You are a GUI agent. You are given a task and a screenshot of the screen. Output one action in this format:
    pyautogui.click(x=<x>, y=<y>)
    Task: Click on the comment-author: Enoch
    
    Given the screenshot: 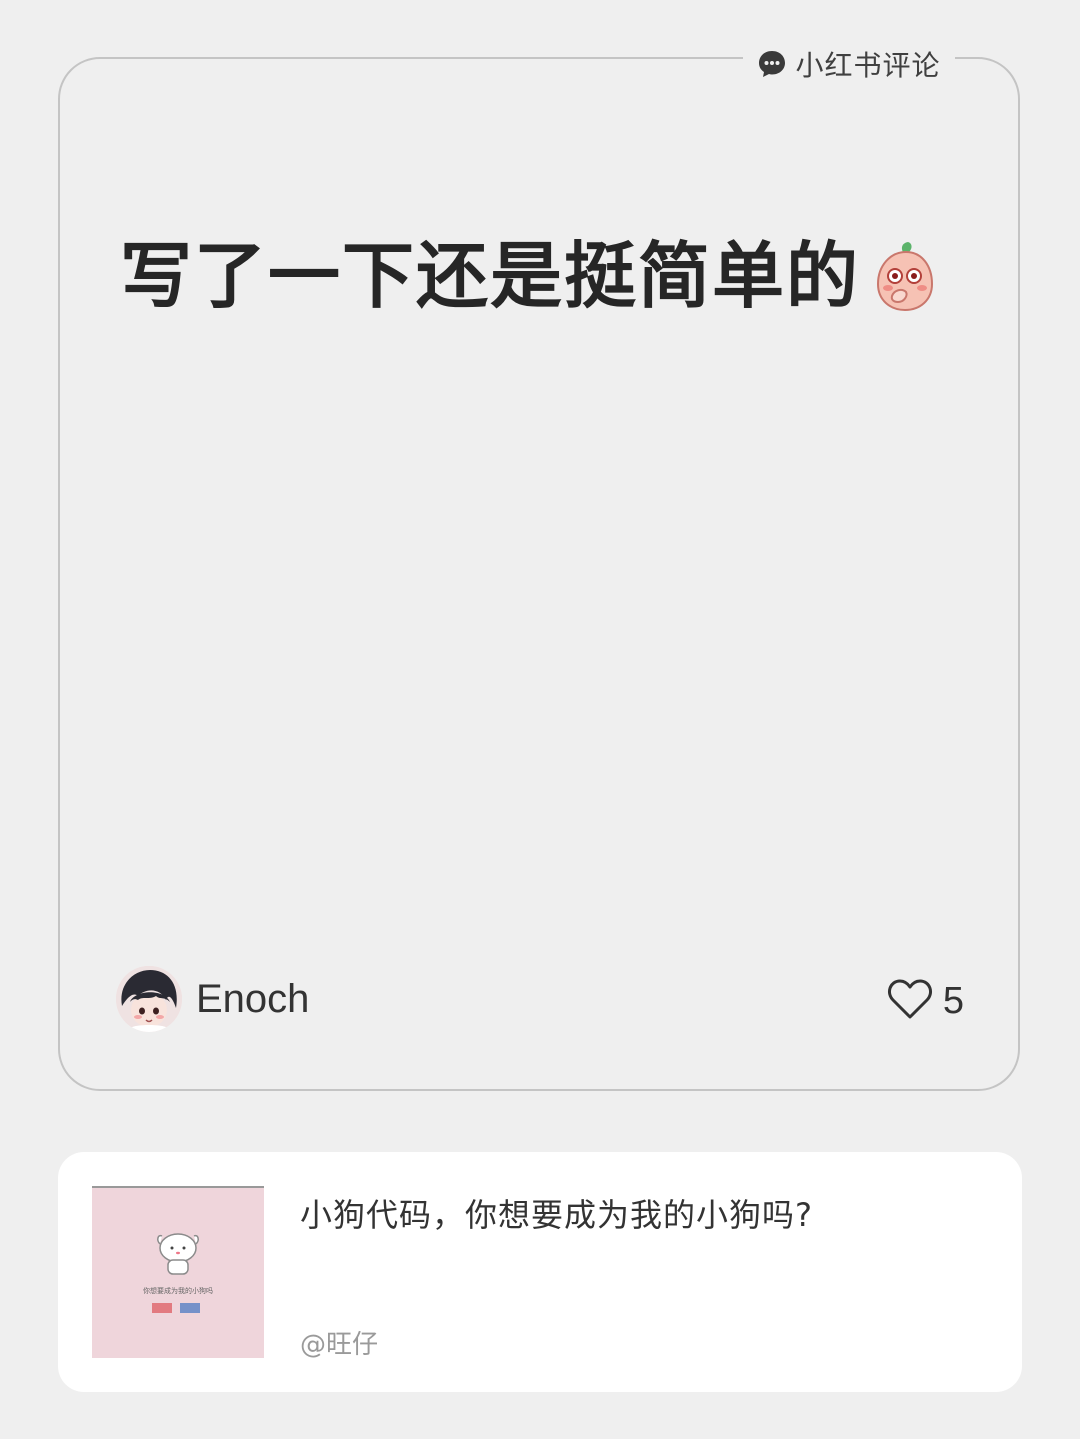 What is the action you would take?
    pyautogui.click(x=212, y=999)
    